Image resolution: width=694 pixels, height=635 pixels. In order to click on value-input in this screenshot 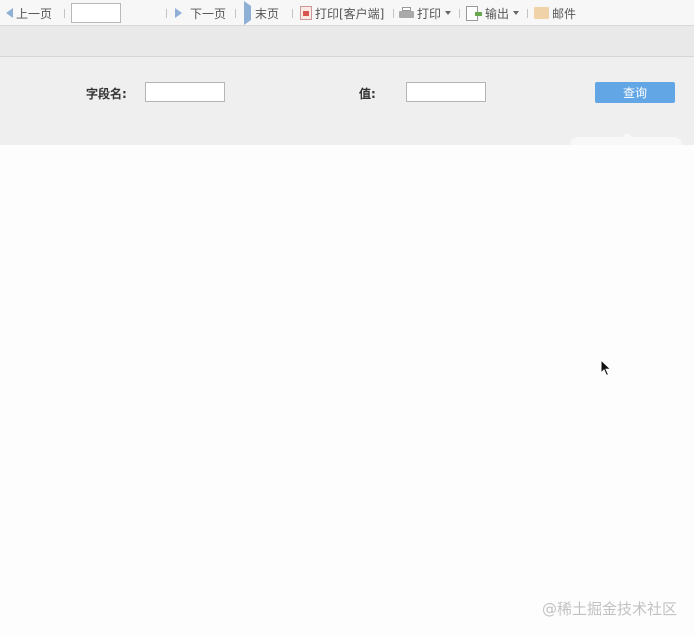, I will do `click(446, 92)`.